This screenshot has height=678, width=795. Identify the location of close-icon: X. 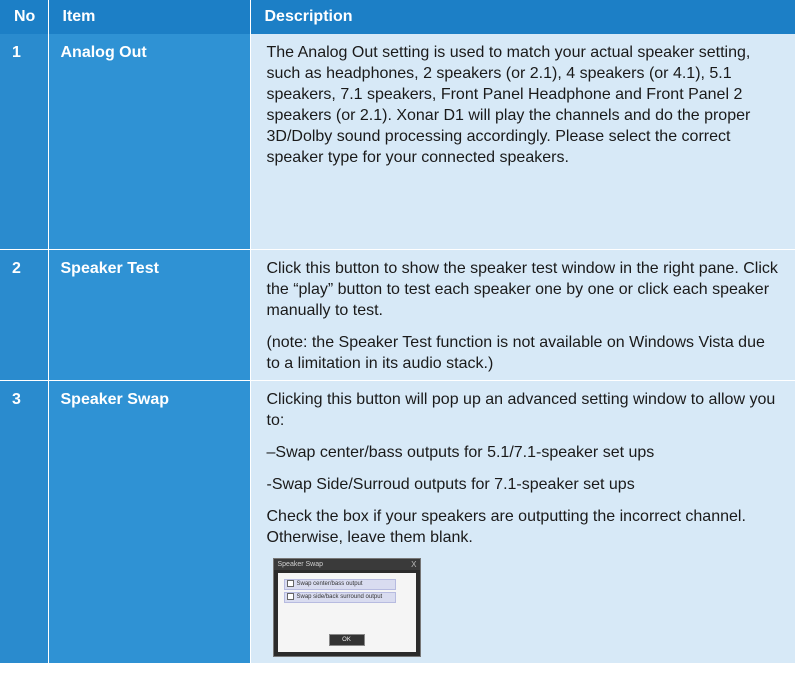
(414, 564).